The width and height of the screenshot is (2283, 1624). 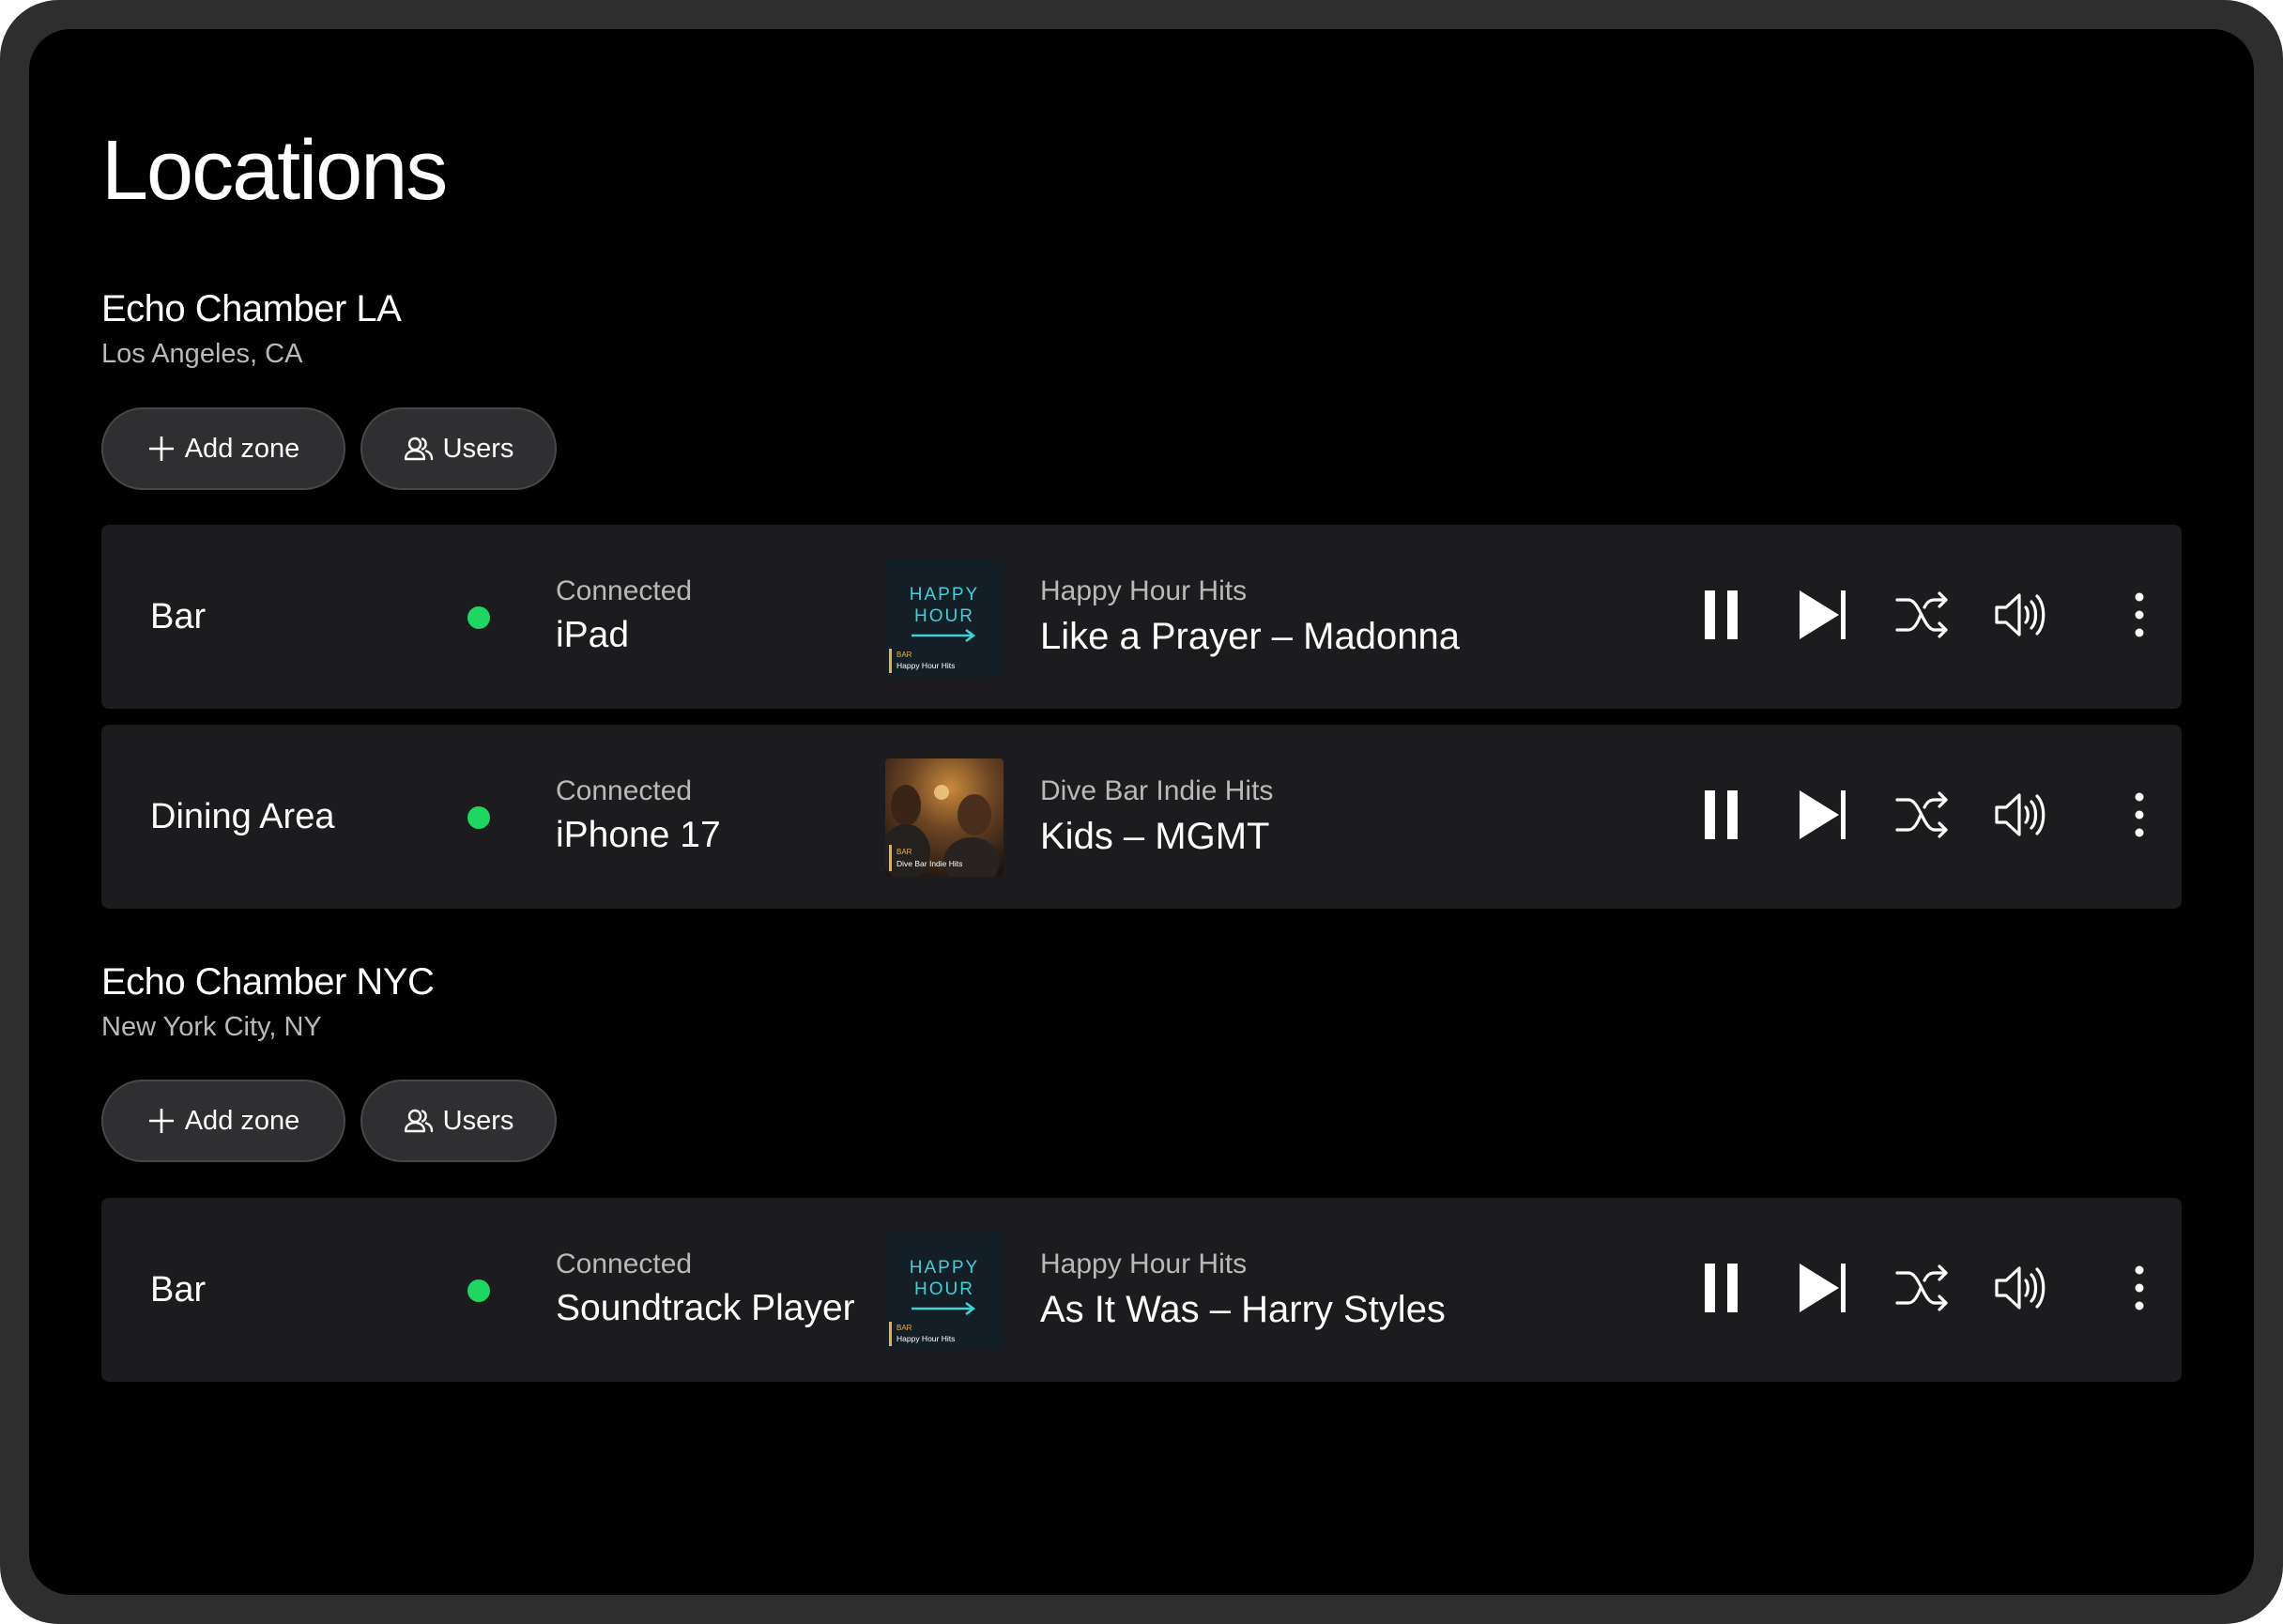 I want to click on track-name: Kids – MGMT, so click(x=1155, y=836).